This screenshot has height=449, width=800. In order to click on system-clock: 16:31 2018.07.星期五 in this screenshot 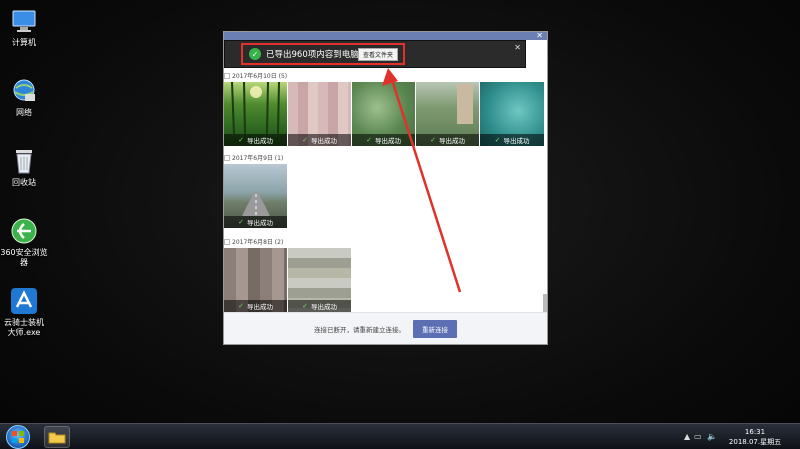, I will do `click(755, 437)`.